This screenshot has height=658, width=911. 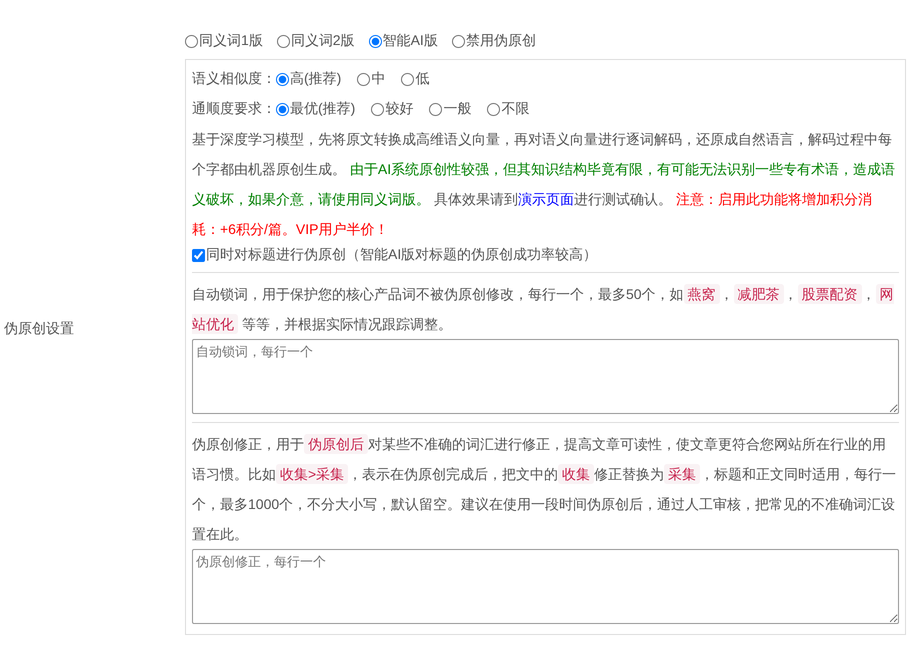 What do you see at coordinates (545, 376) in the screenshot?
I see `lock-words-field: 自动锁词，每行一个` at bounding box center [545, 376].